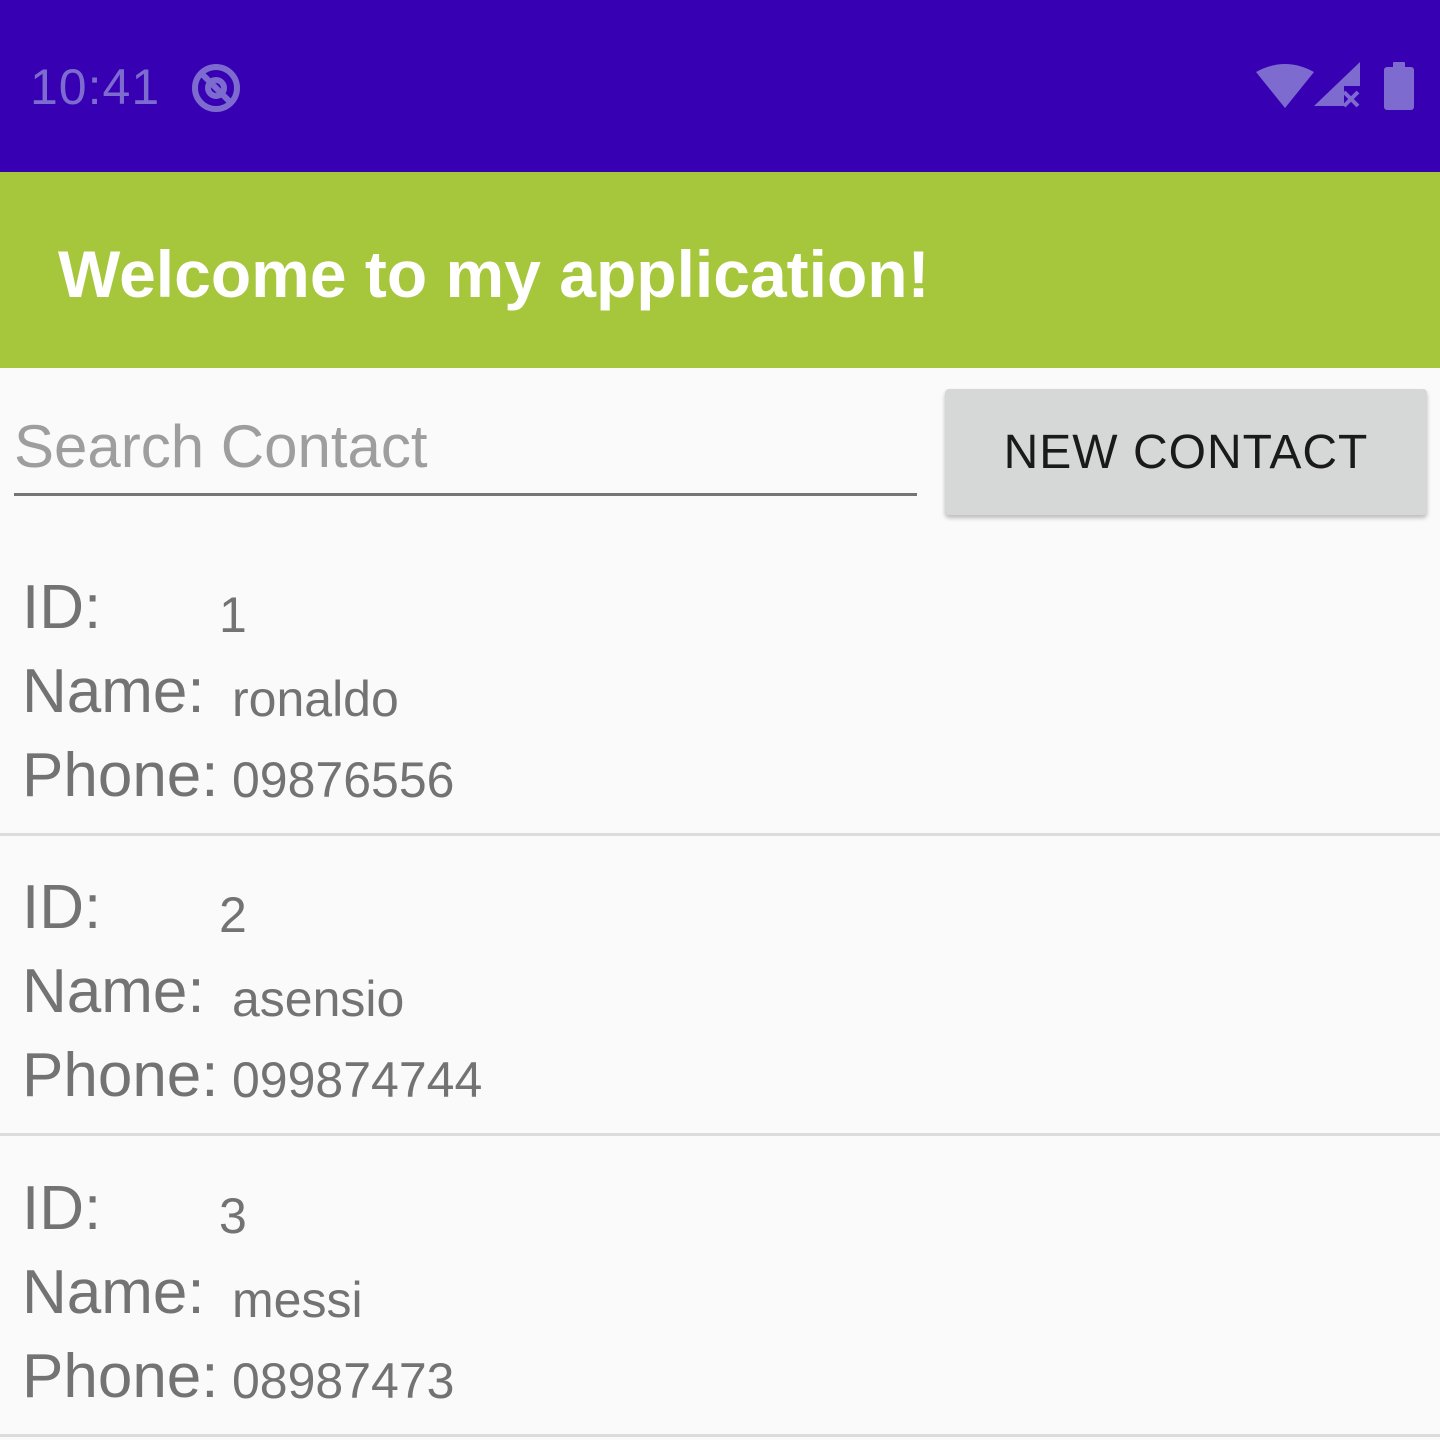 Image resolution: width=1440 pixels, height=1440 pixels. I want to click on contact-name: messi, so click(297, 1300).